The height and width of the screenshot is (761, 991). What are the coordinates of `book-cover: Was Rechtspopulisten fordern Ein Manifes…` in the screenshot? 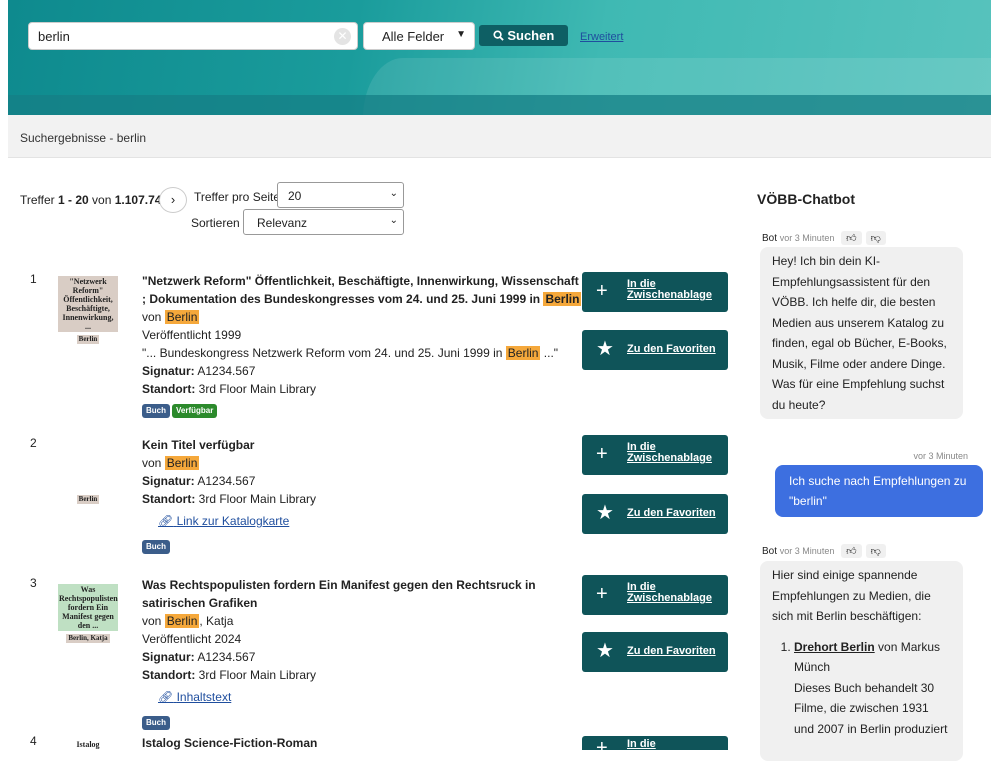 It's located at (88, 613).